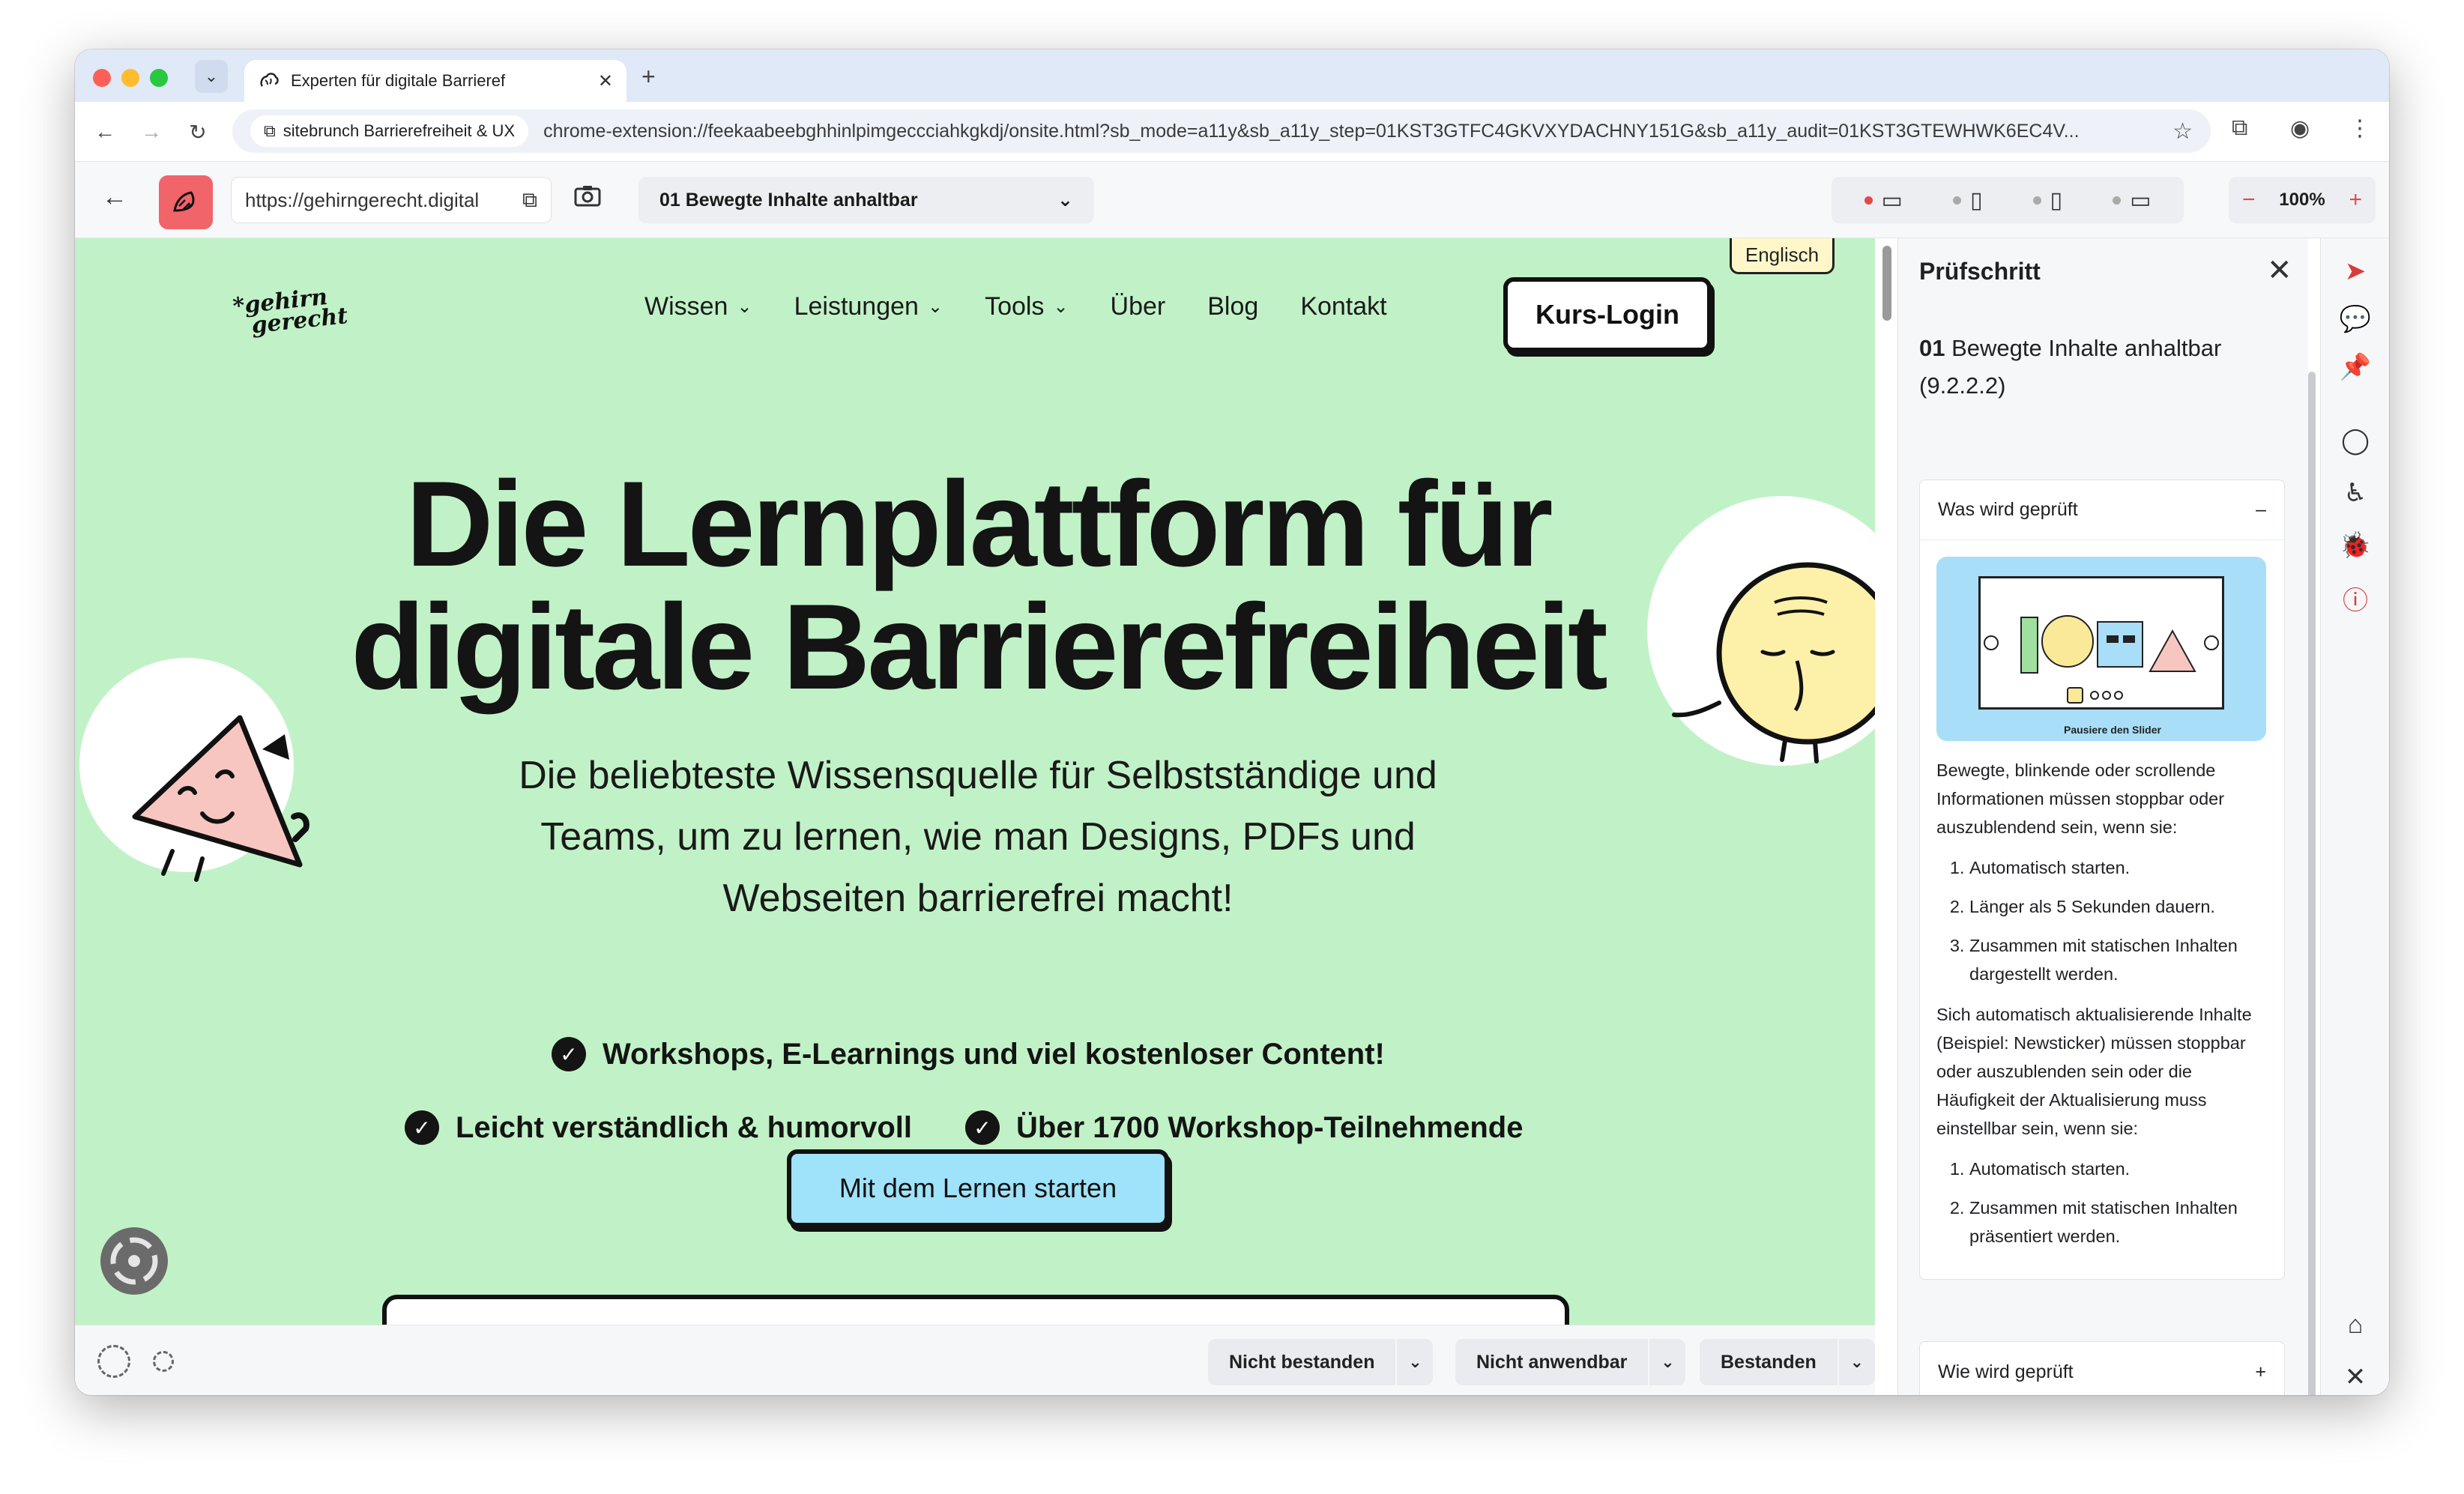 This screenshot has width=2464, height=1494. I want to click on passed-button: Bestanden ⌄, so click(1787, 1362).